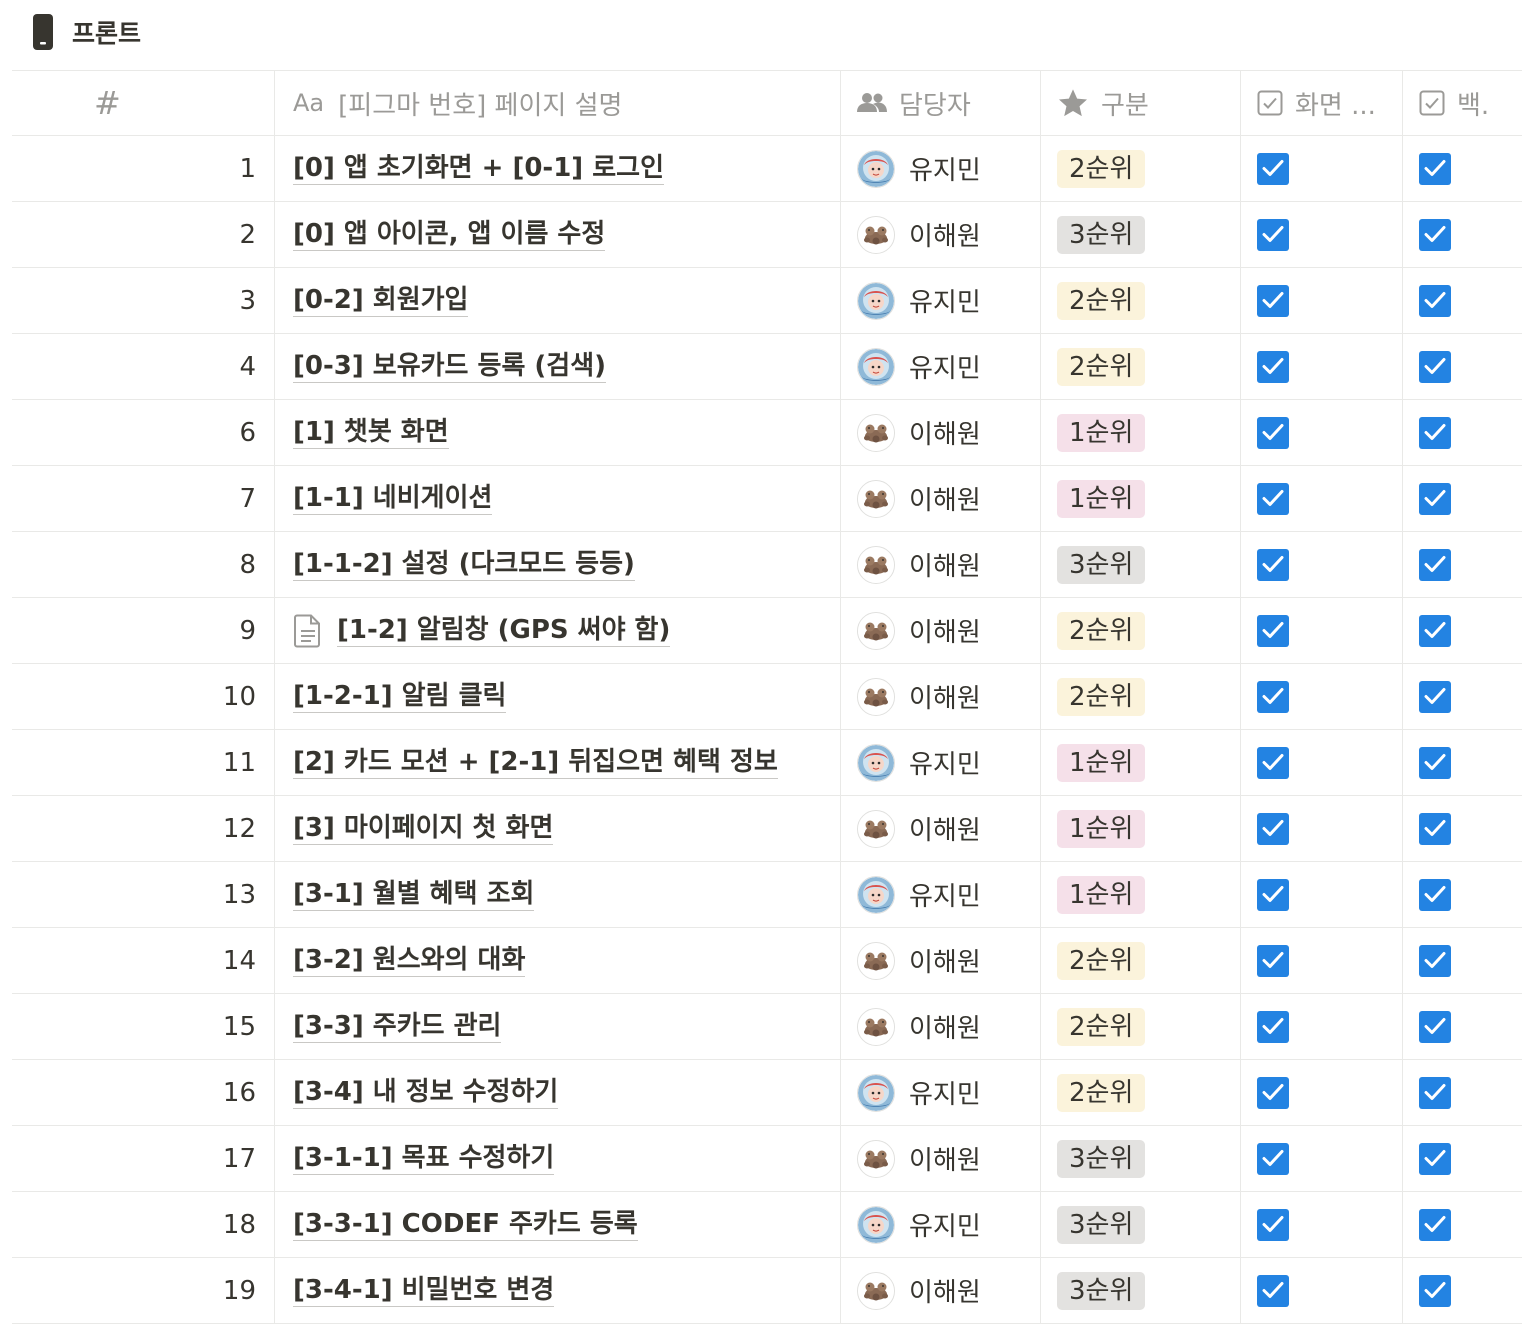 This screenshot has width=1522, height=1334. Describe the element at coordinates (424, 1159) in the screenshot. I see `page-title-link: [3-1-1] 목표 수정하기` at that location.